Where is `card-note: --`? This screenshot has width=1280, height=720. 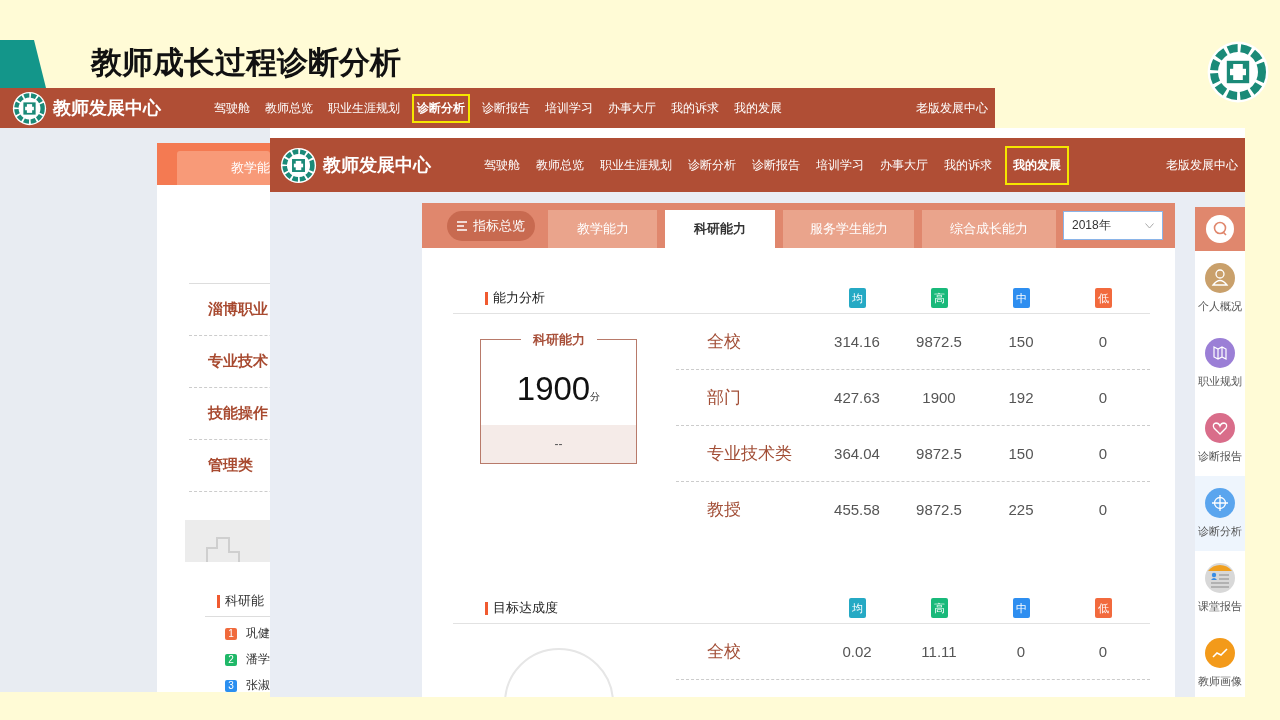 card-note: -- is located at coordinates (558, 444).